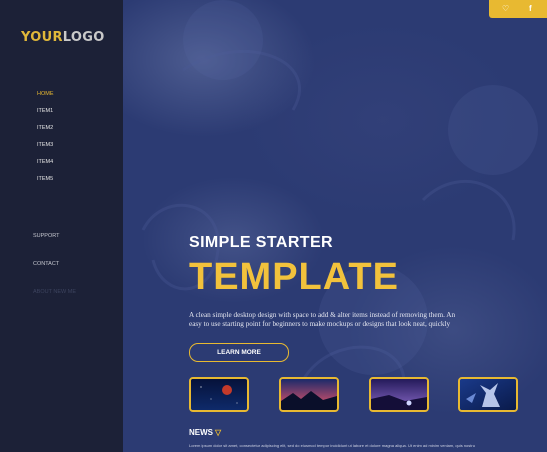 Image resolution: width=547 pixels, height=452 pixels. Describe the element at coordinates (488, 394) in the screenshot. I see `fantasy-creature-thumbnail` at that location.